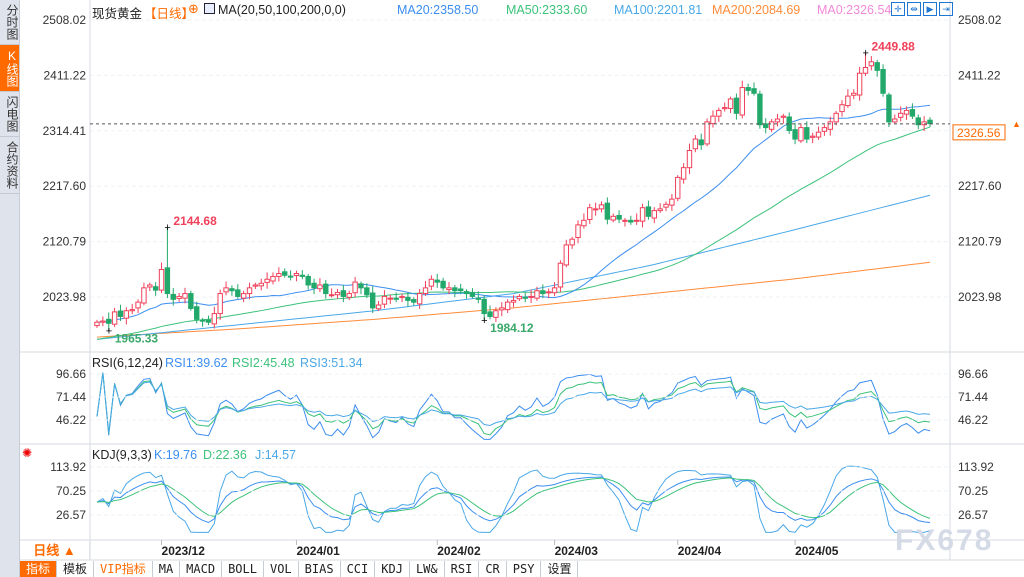 This screenshot has width=1024, height=577. What do you see at coordinates (944, 540) in the screenshot?
I see `watermark: FX678` at bounding box center [944, 540].